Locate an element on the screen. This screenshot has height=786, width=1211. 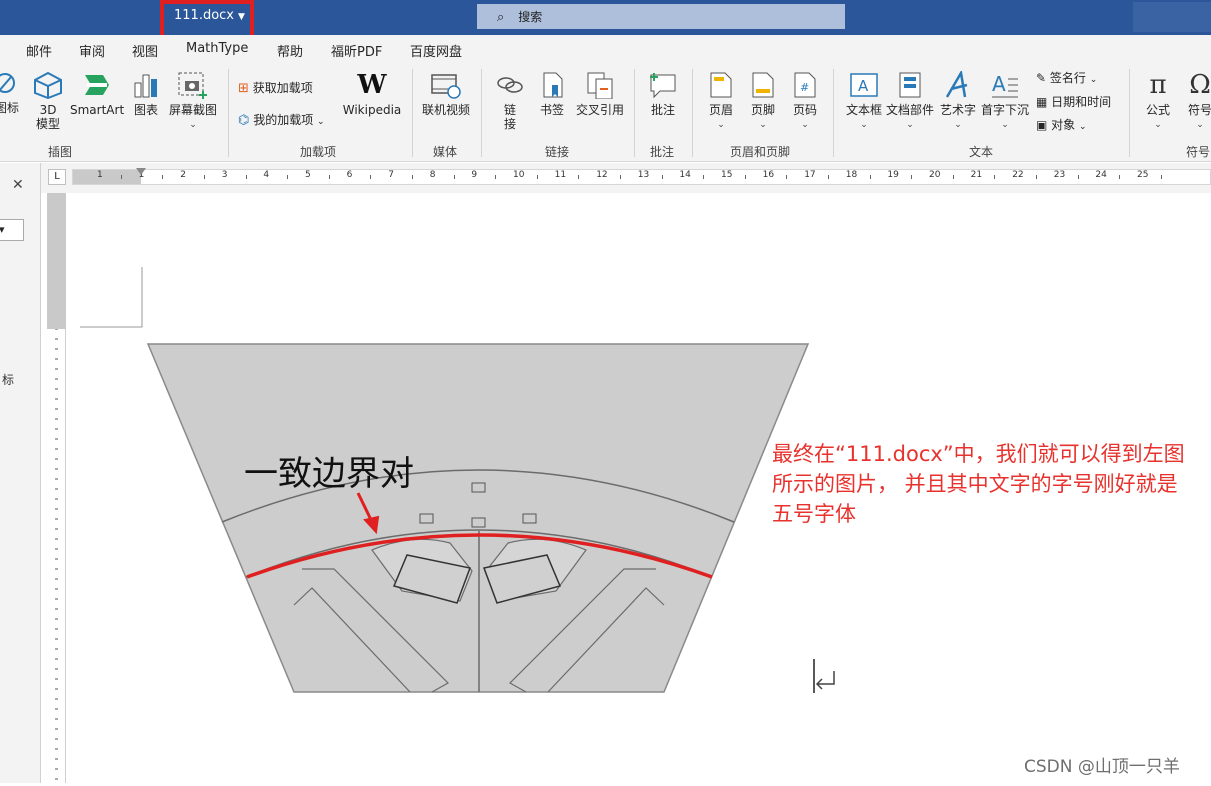
drop-cap-icon: A is located at coordinates (1005, 85).